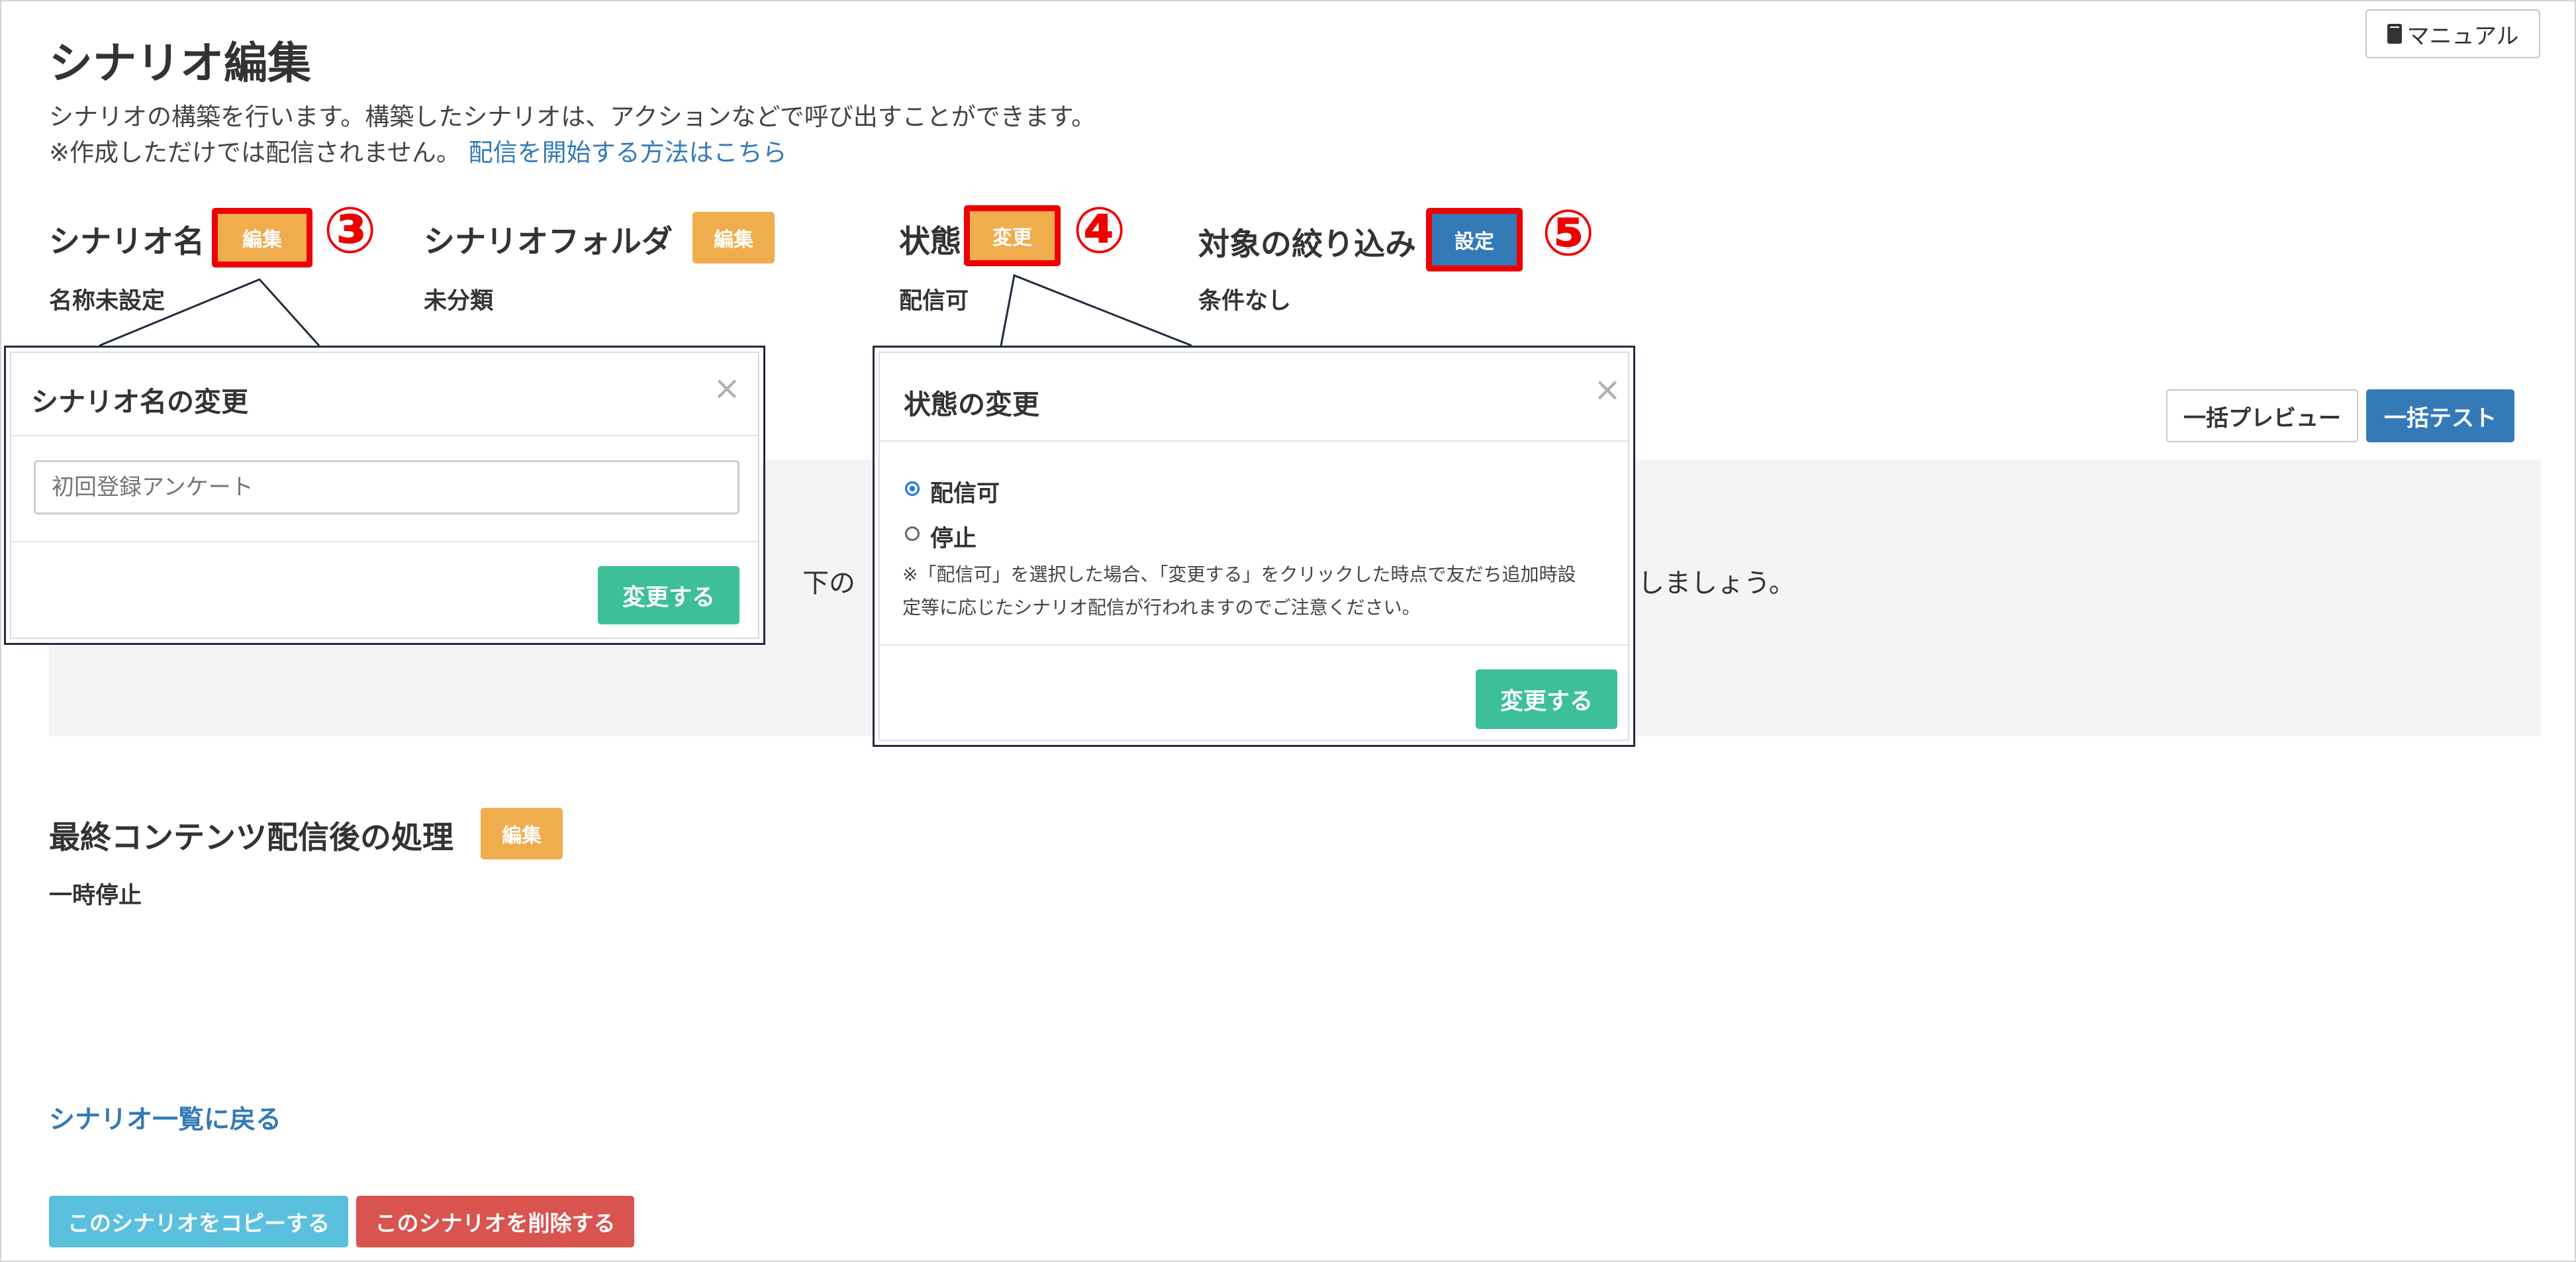  I want to click on scenario-name-modal-title: シナリオ名の変更, so click(139, 402).